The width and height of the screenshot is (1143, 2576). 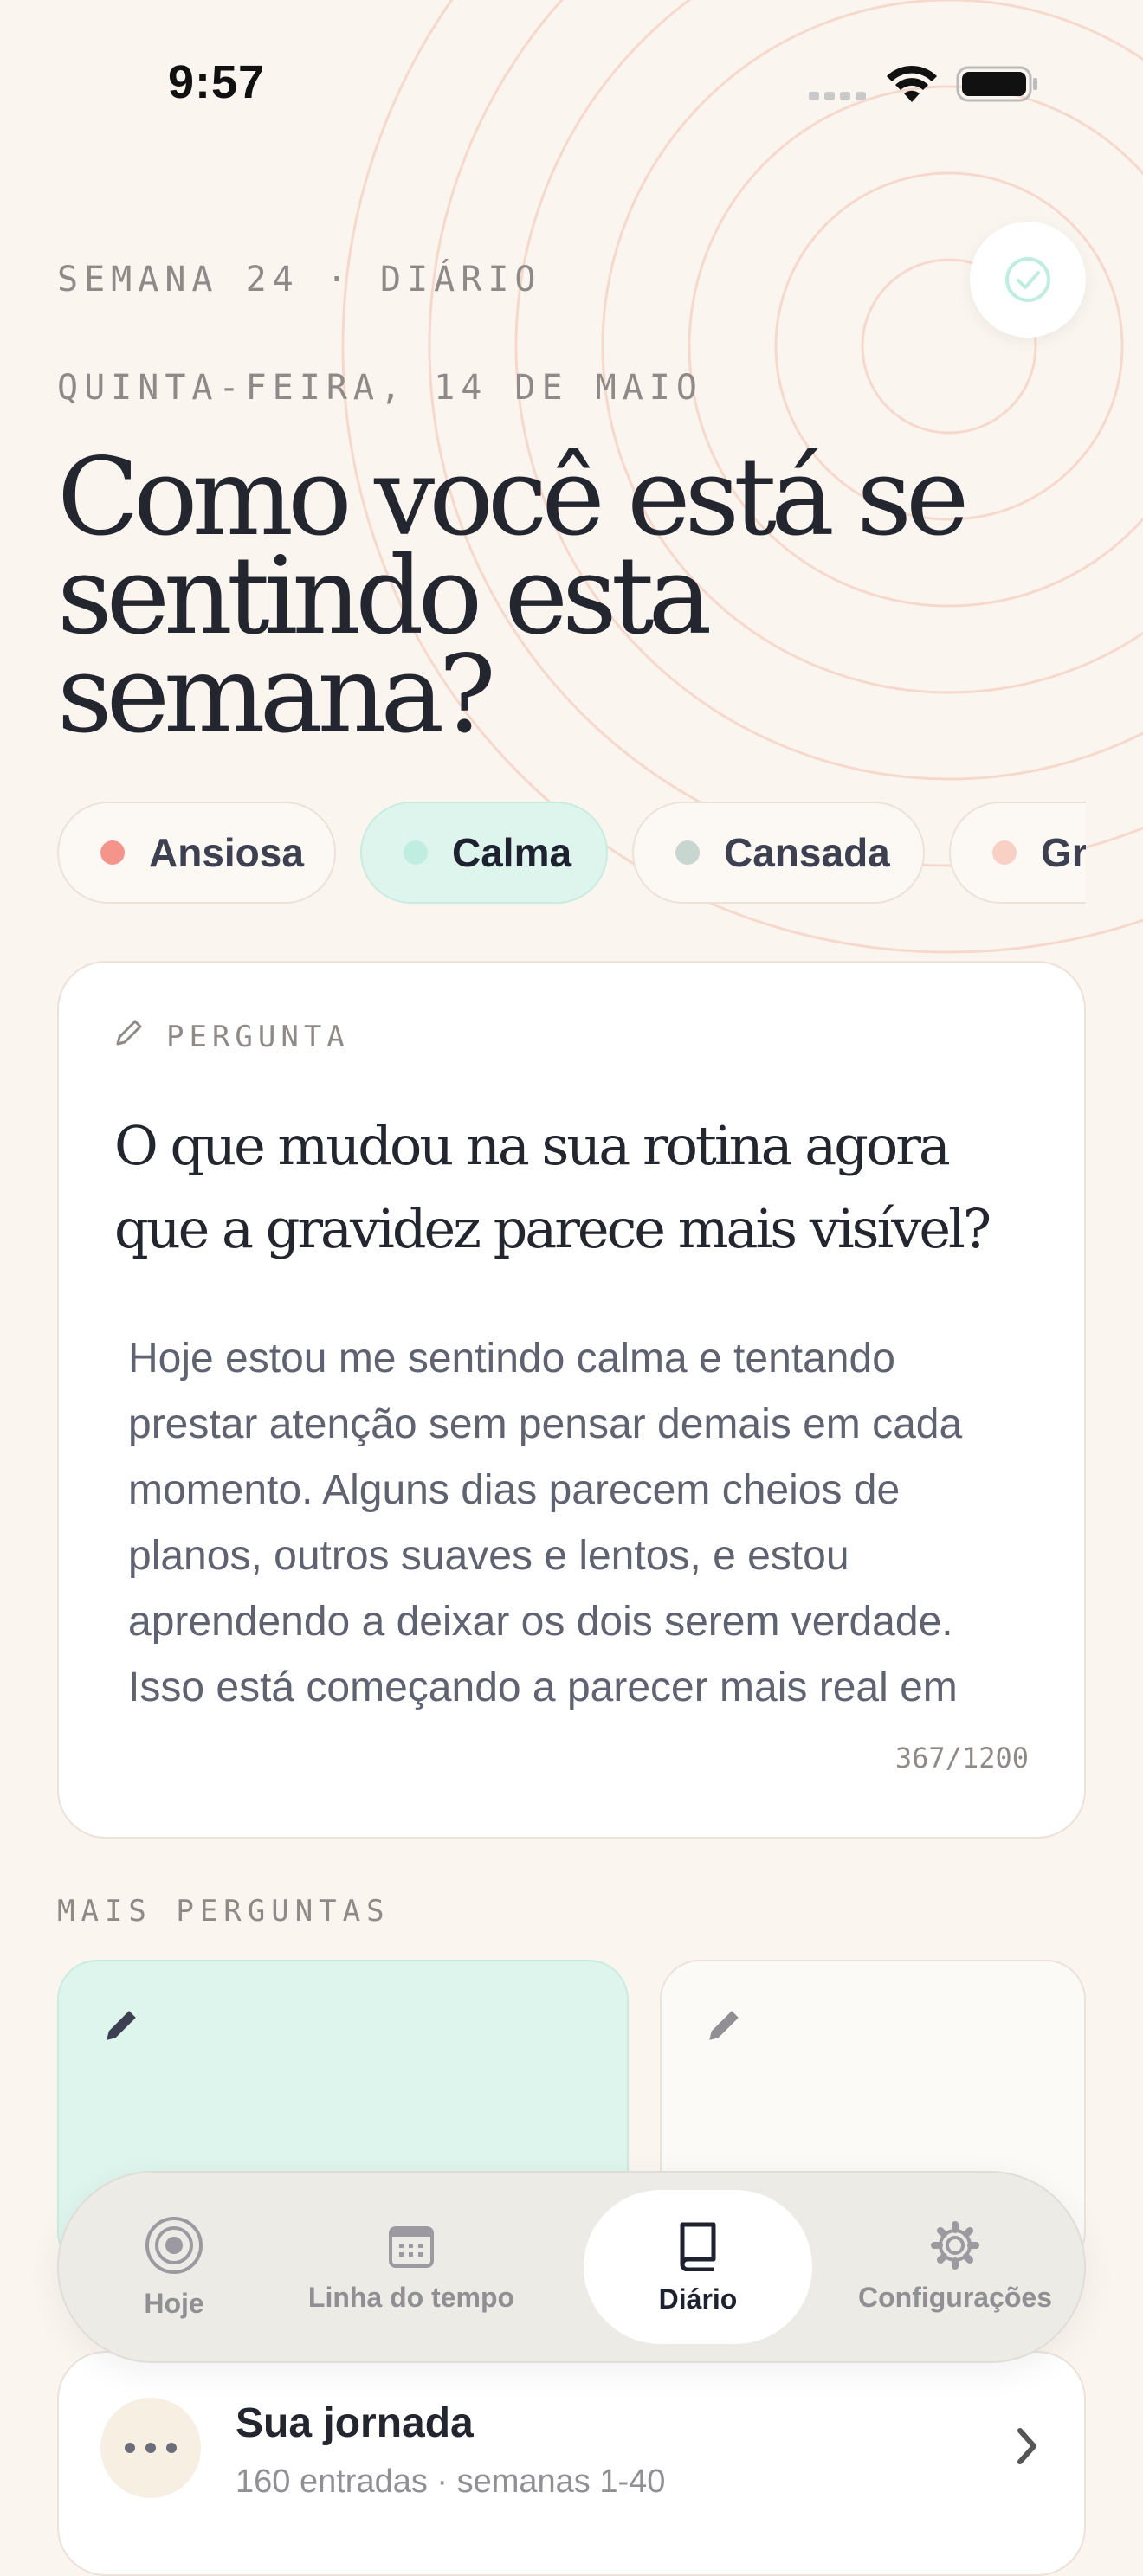 I want to click on cellular-signal-icon, so click(x=838, y=96).